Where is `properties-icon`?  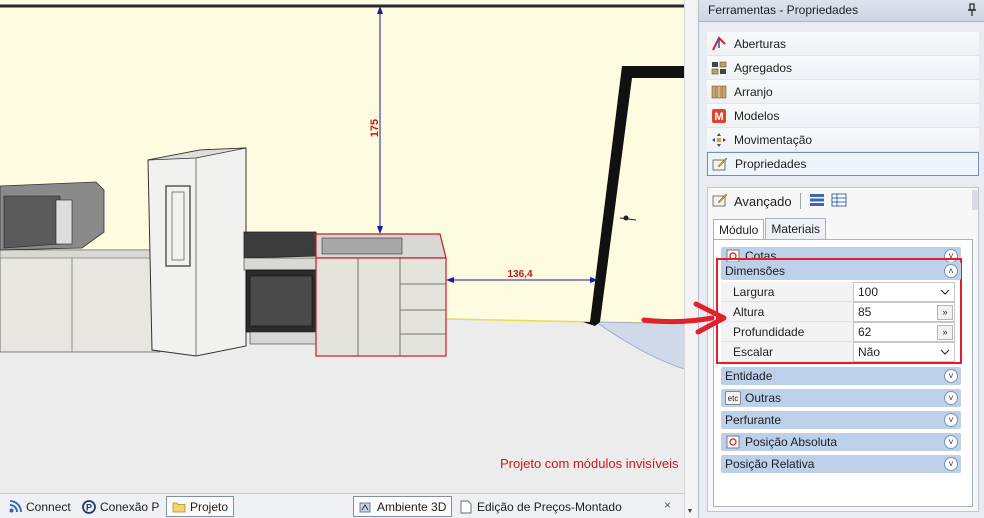
properties-icon is located at coordinates (720, 164).